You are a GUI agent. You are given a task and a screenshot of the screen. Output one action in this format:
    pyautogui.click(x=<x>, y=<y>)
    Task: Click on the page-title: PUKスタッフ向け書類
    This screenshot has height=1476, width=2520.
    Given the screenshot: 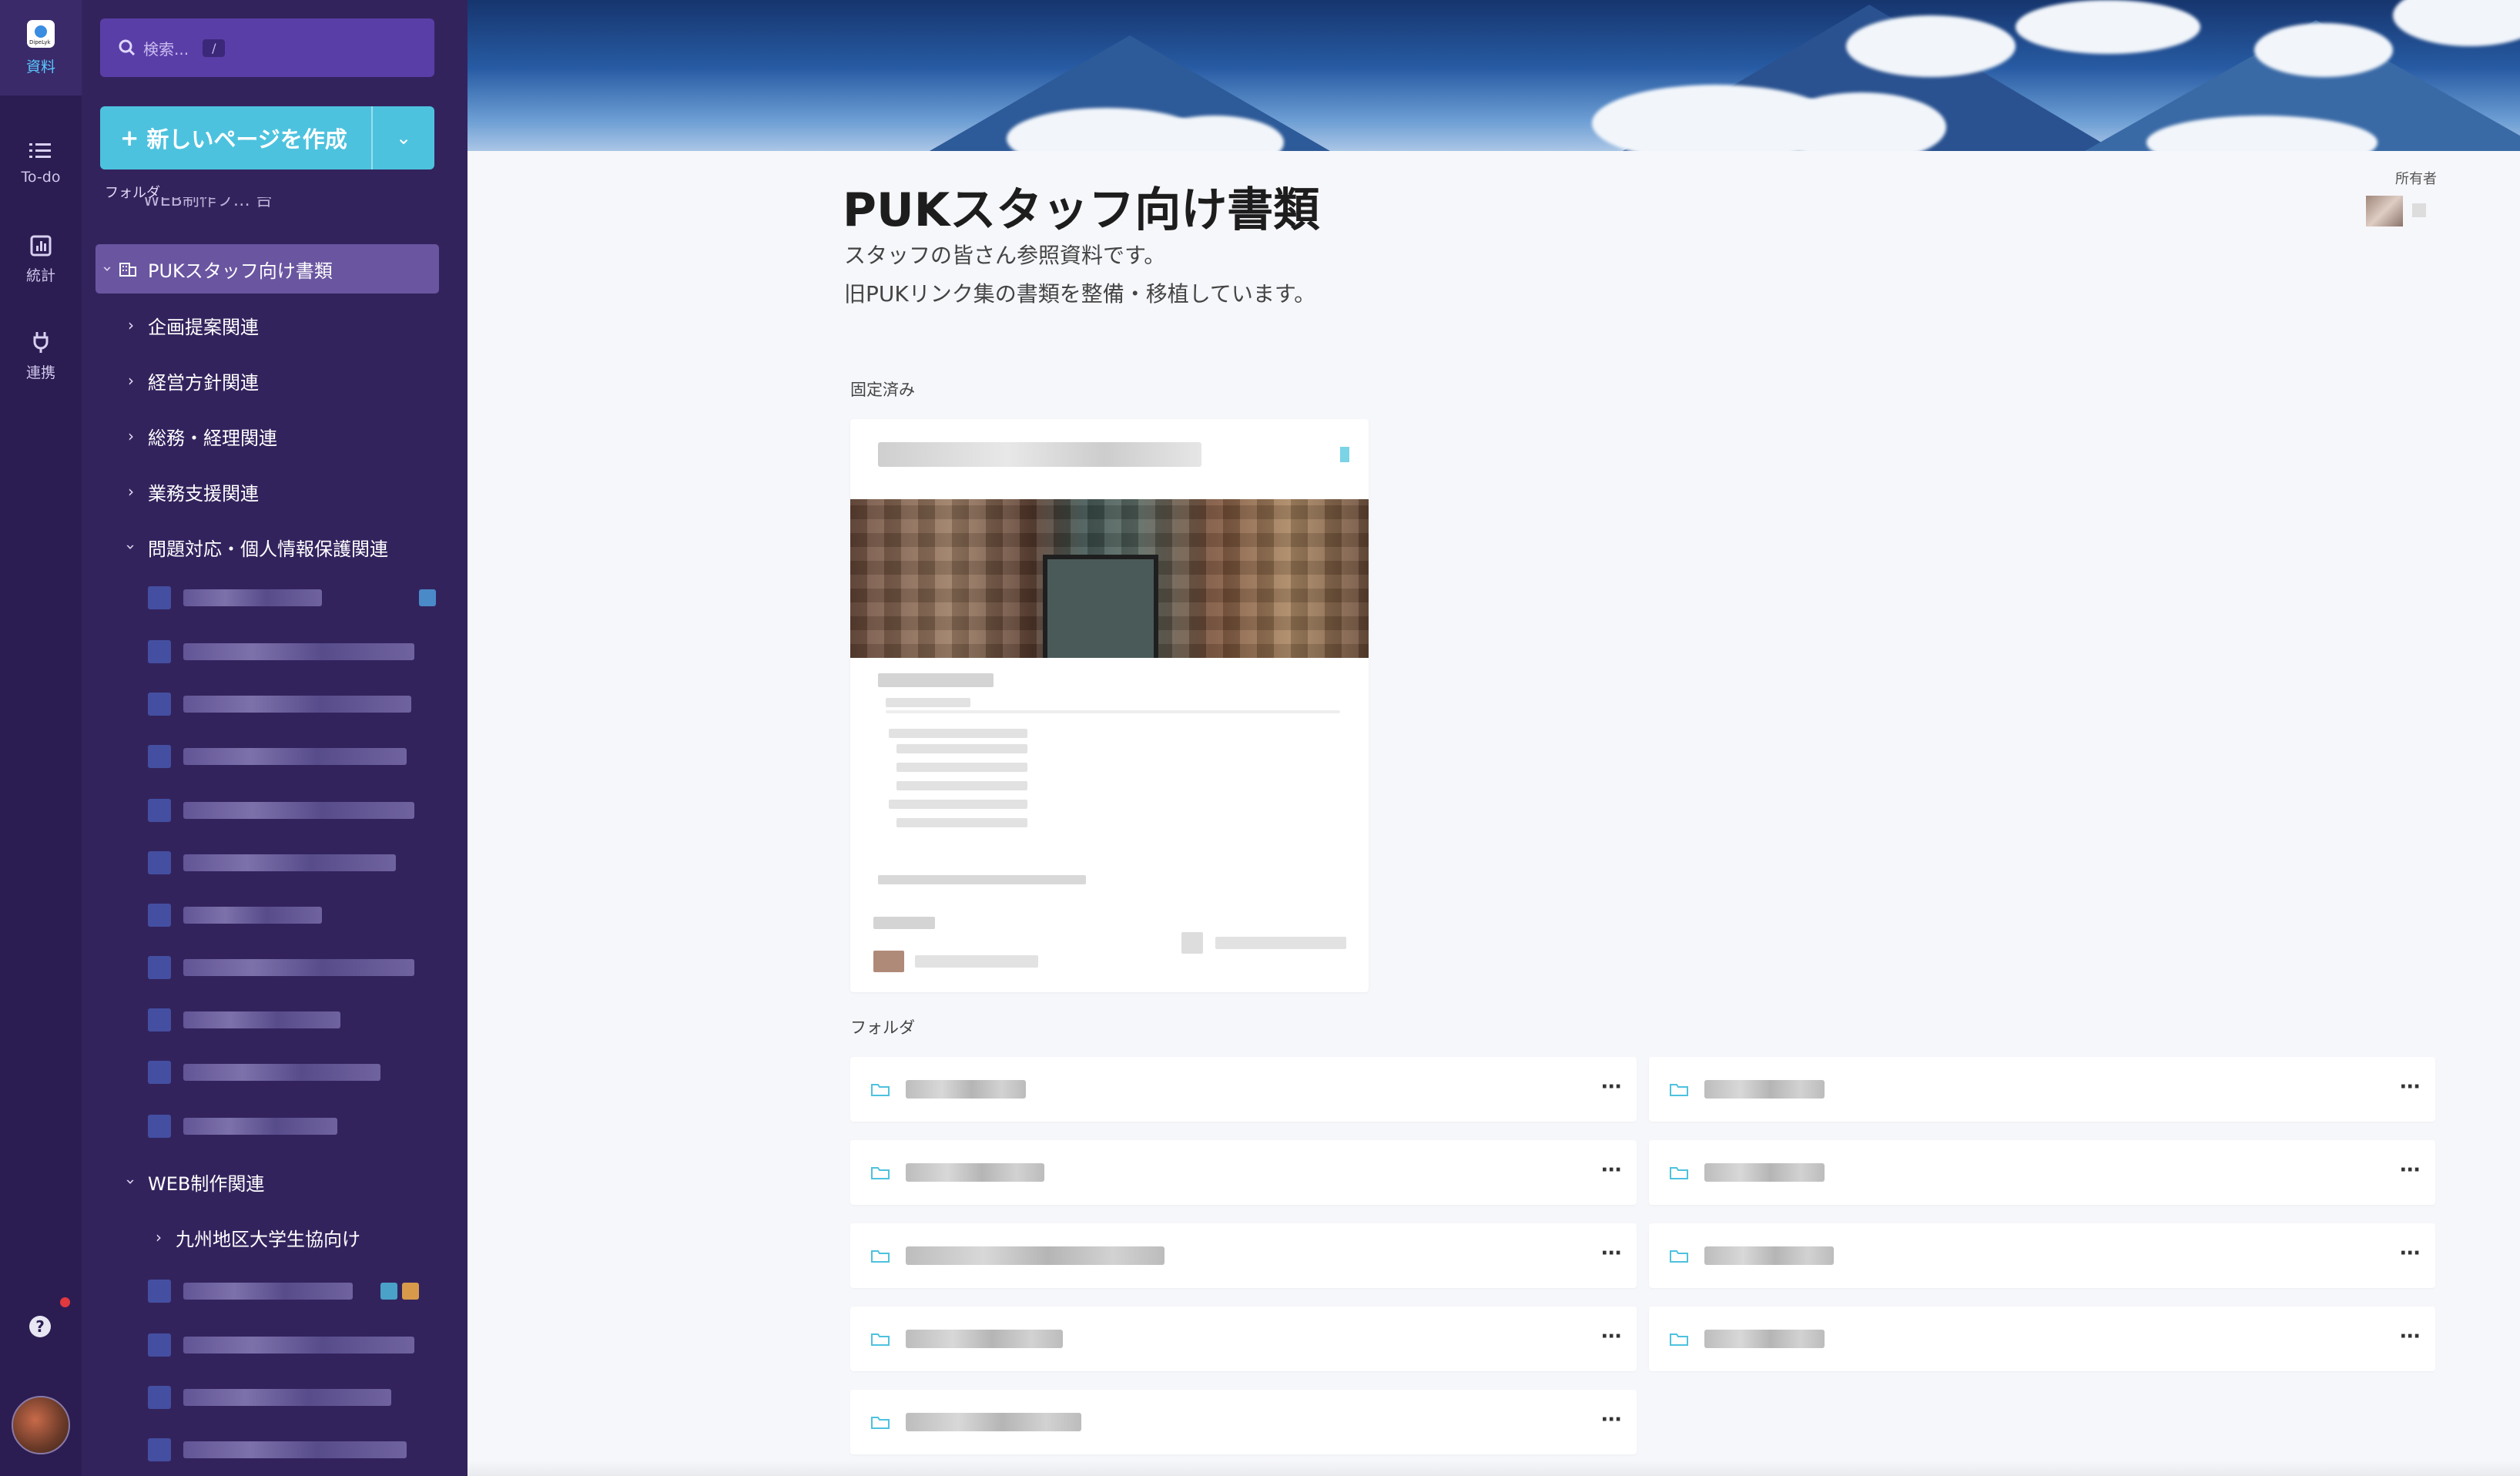 What is the action you would take?
    pyautogui.click(x=1081, y=210)
    